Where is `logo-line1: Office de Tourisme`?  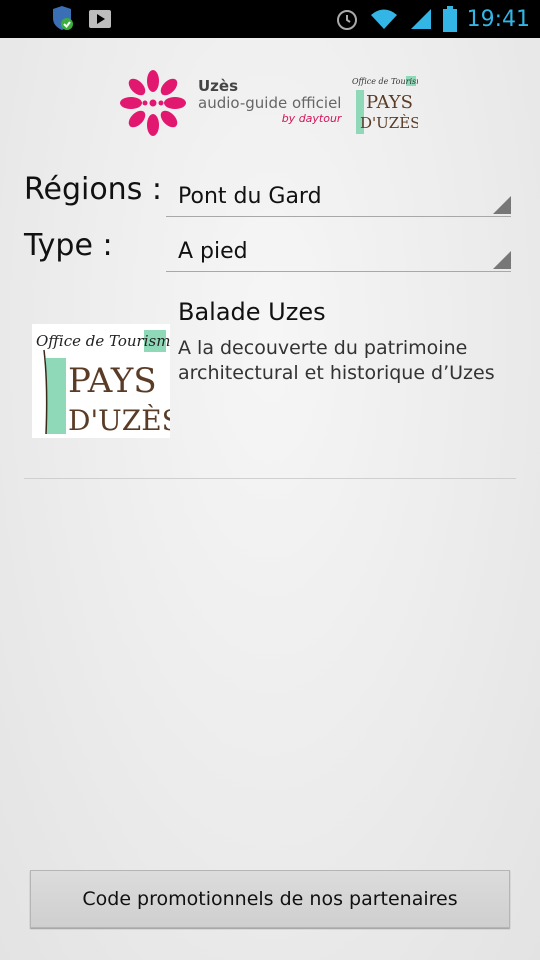
logo-line1: Office de Tourisme is located at coordinates (103, 341).